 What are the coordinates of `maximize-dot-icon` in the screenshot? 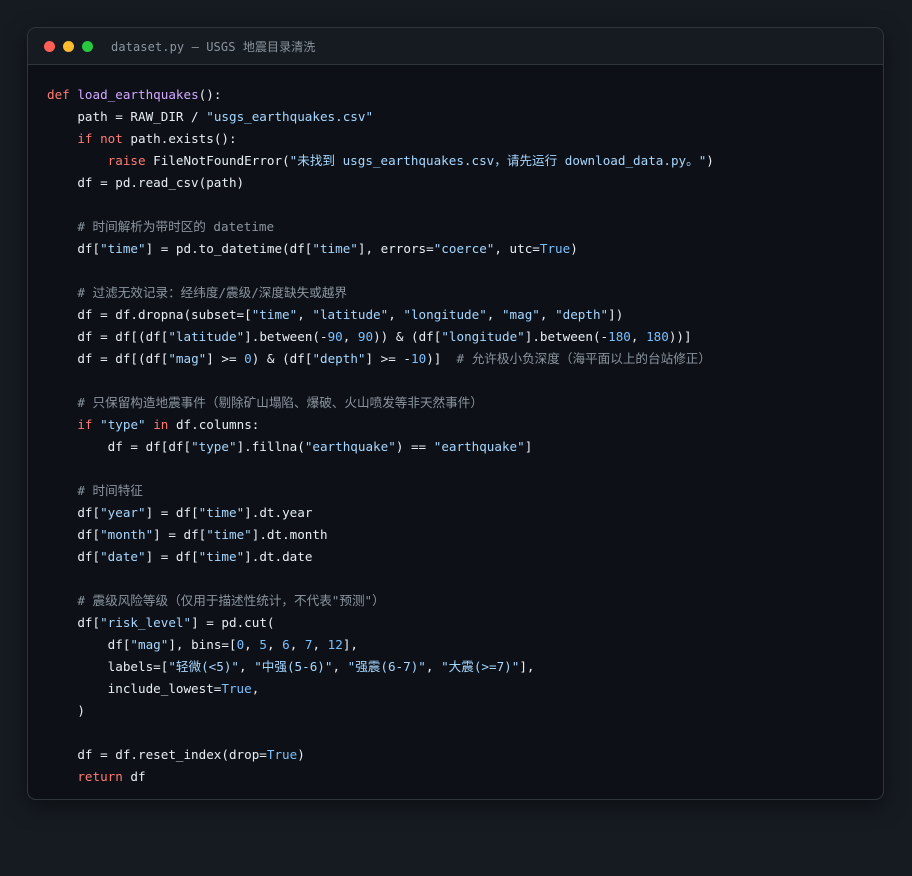 It's located at (87, 46).